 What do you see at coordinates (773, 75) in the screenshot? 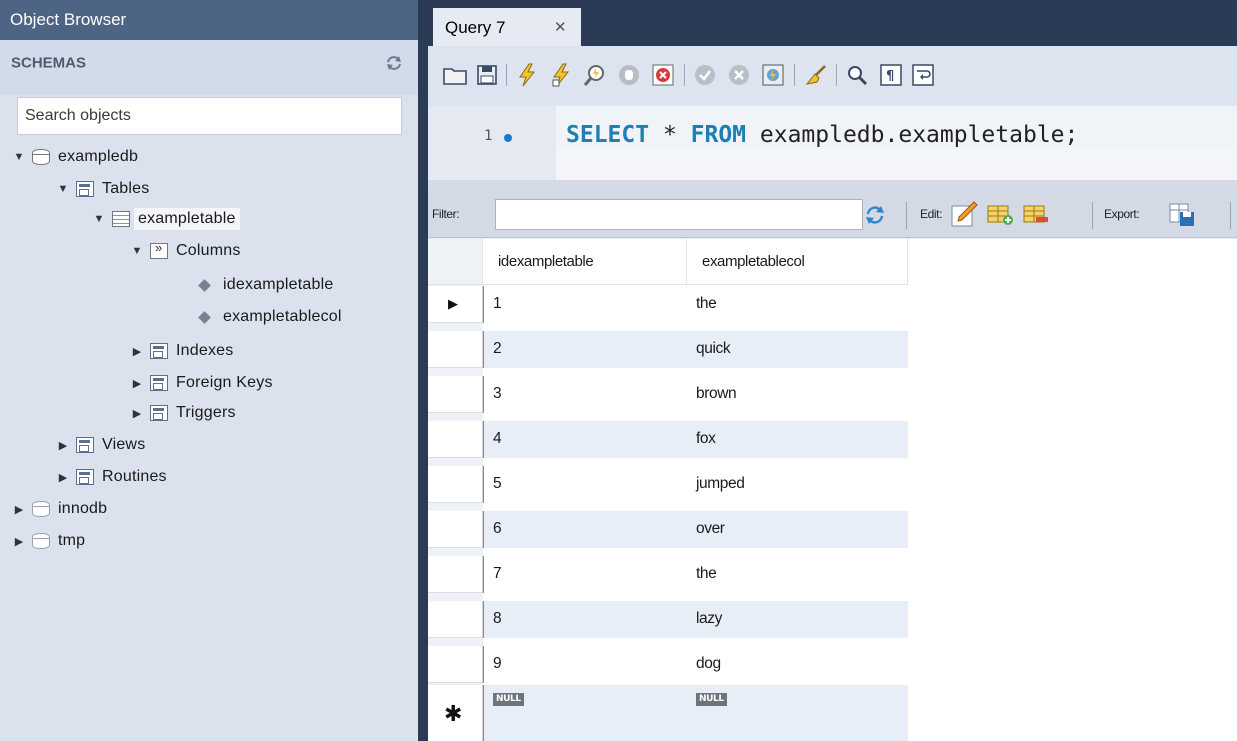
I see `autocommit-toggle-icon` at bounding box center [773, 75].